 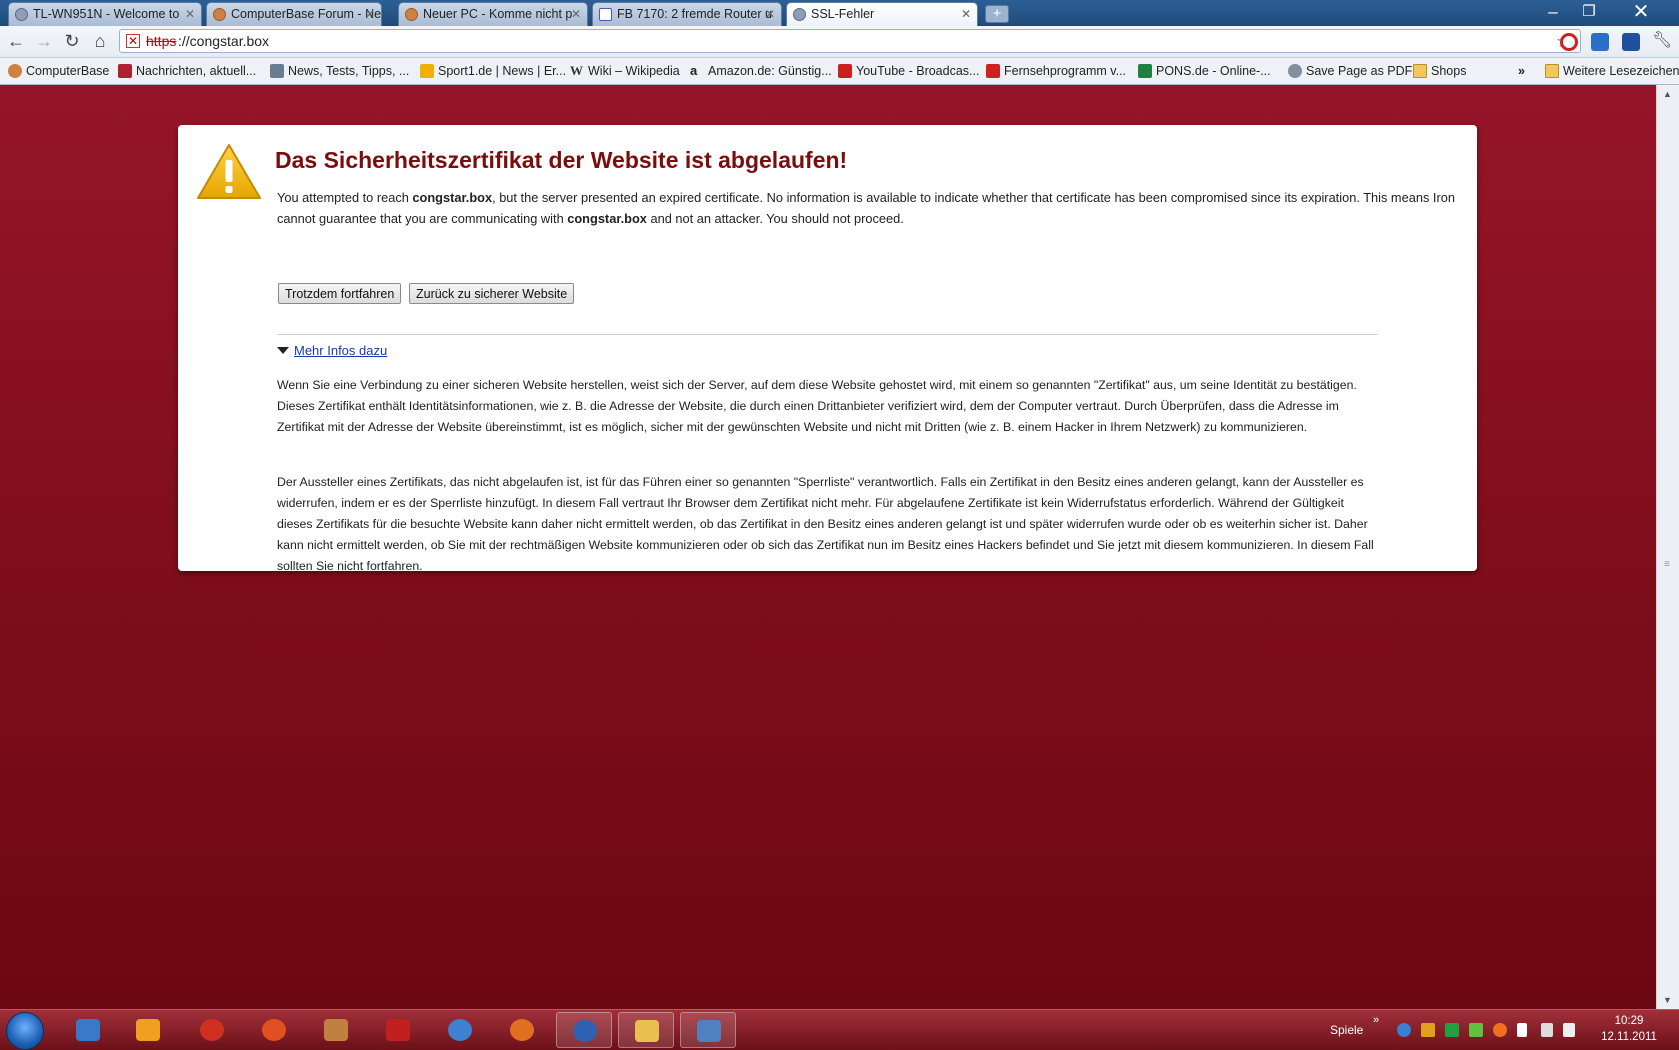 I want to click on tray-security-icon, so click(x=1476, y=1030).